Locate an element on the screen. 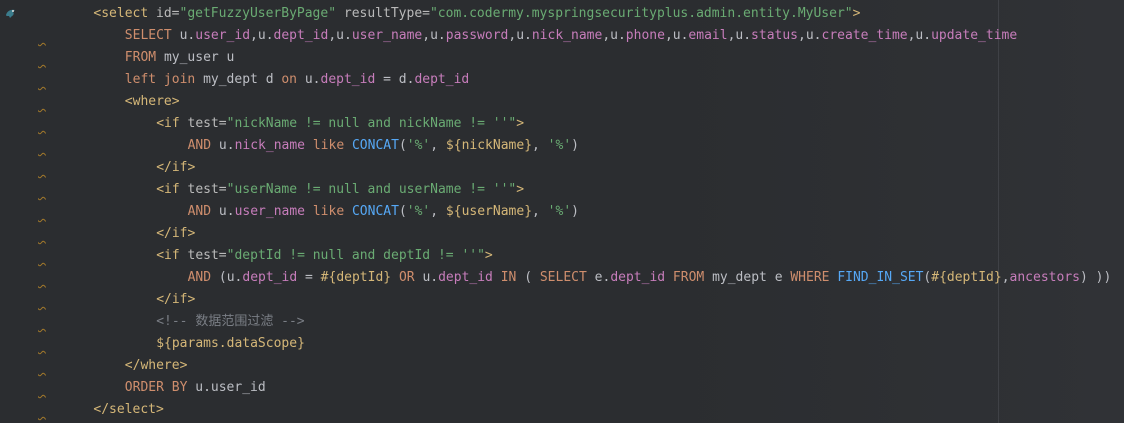 This screenshot has height=423, width=1124. code-token-tag: </where> is located at coordinates (156, 365).